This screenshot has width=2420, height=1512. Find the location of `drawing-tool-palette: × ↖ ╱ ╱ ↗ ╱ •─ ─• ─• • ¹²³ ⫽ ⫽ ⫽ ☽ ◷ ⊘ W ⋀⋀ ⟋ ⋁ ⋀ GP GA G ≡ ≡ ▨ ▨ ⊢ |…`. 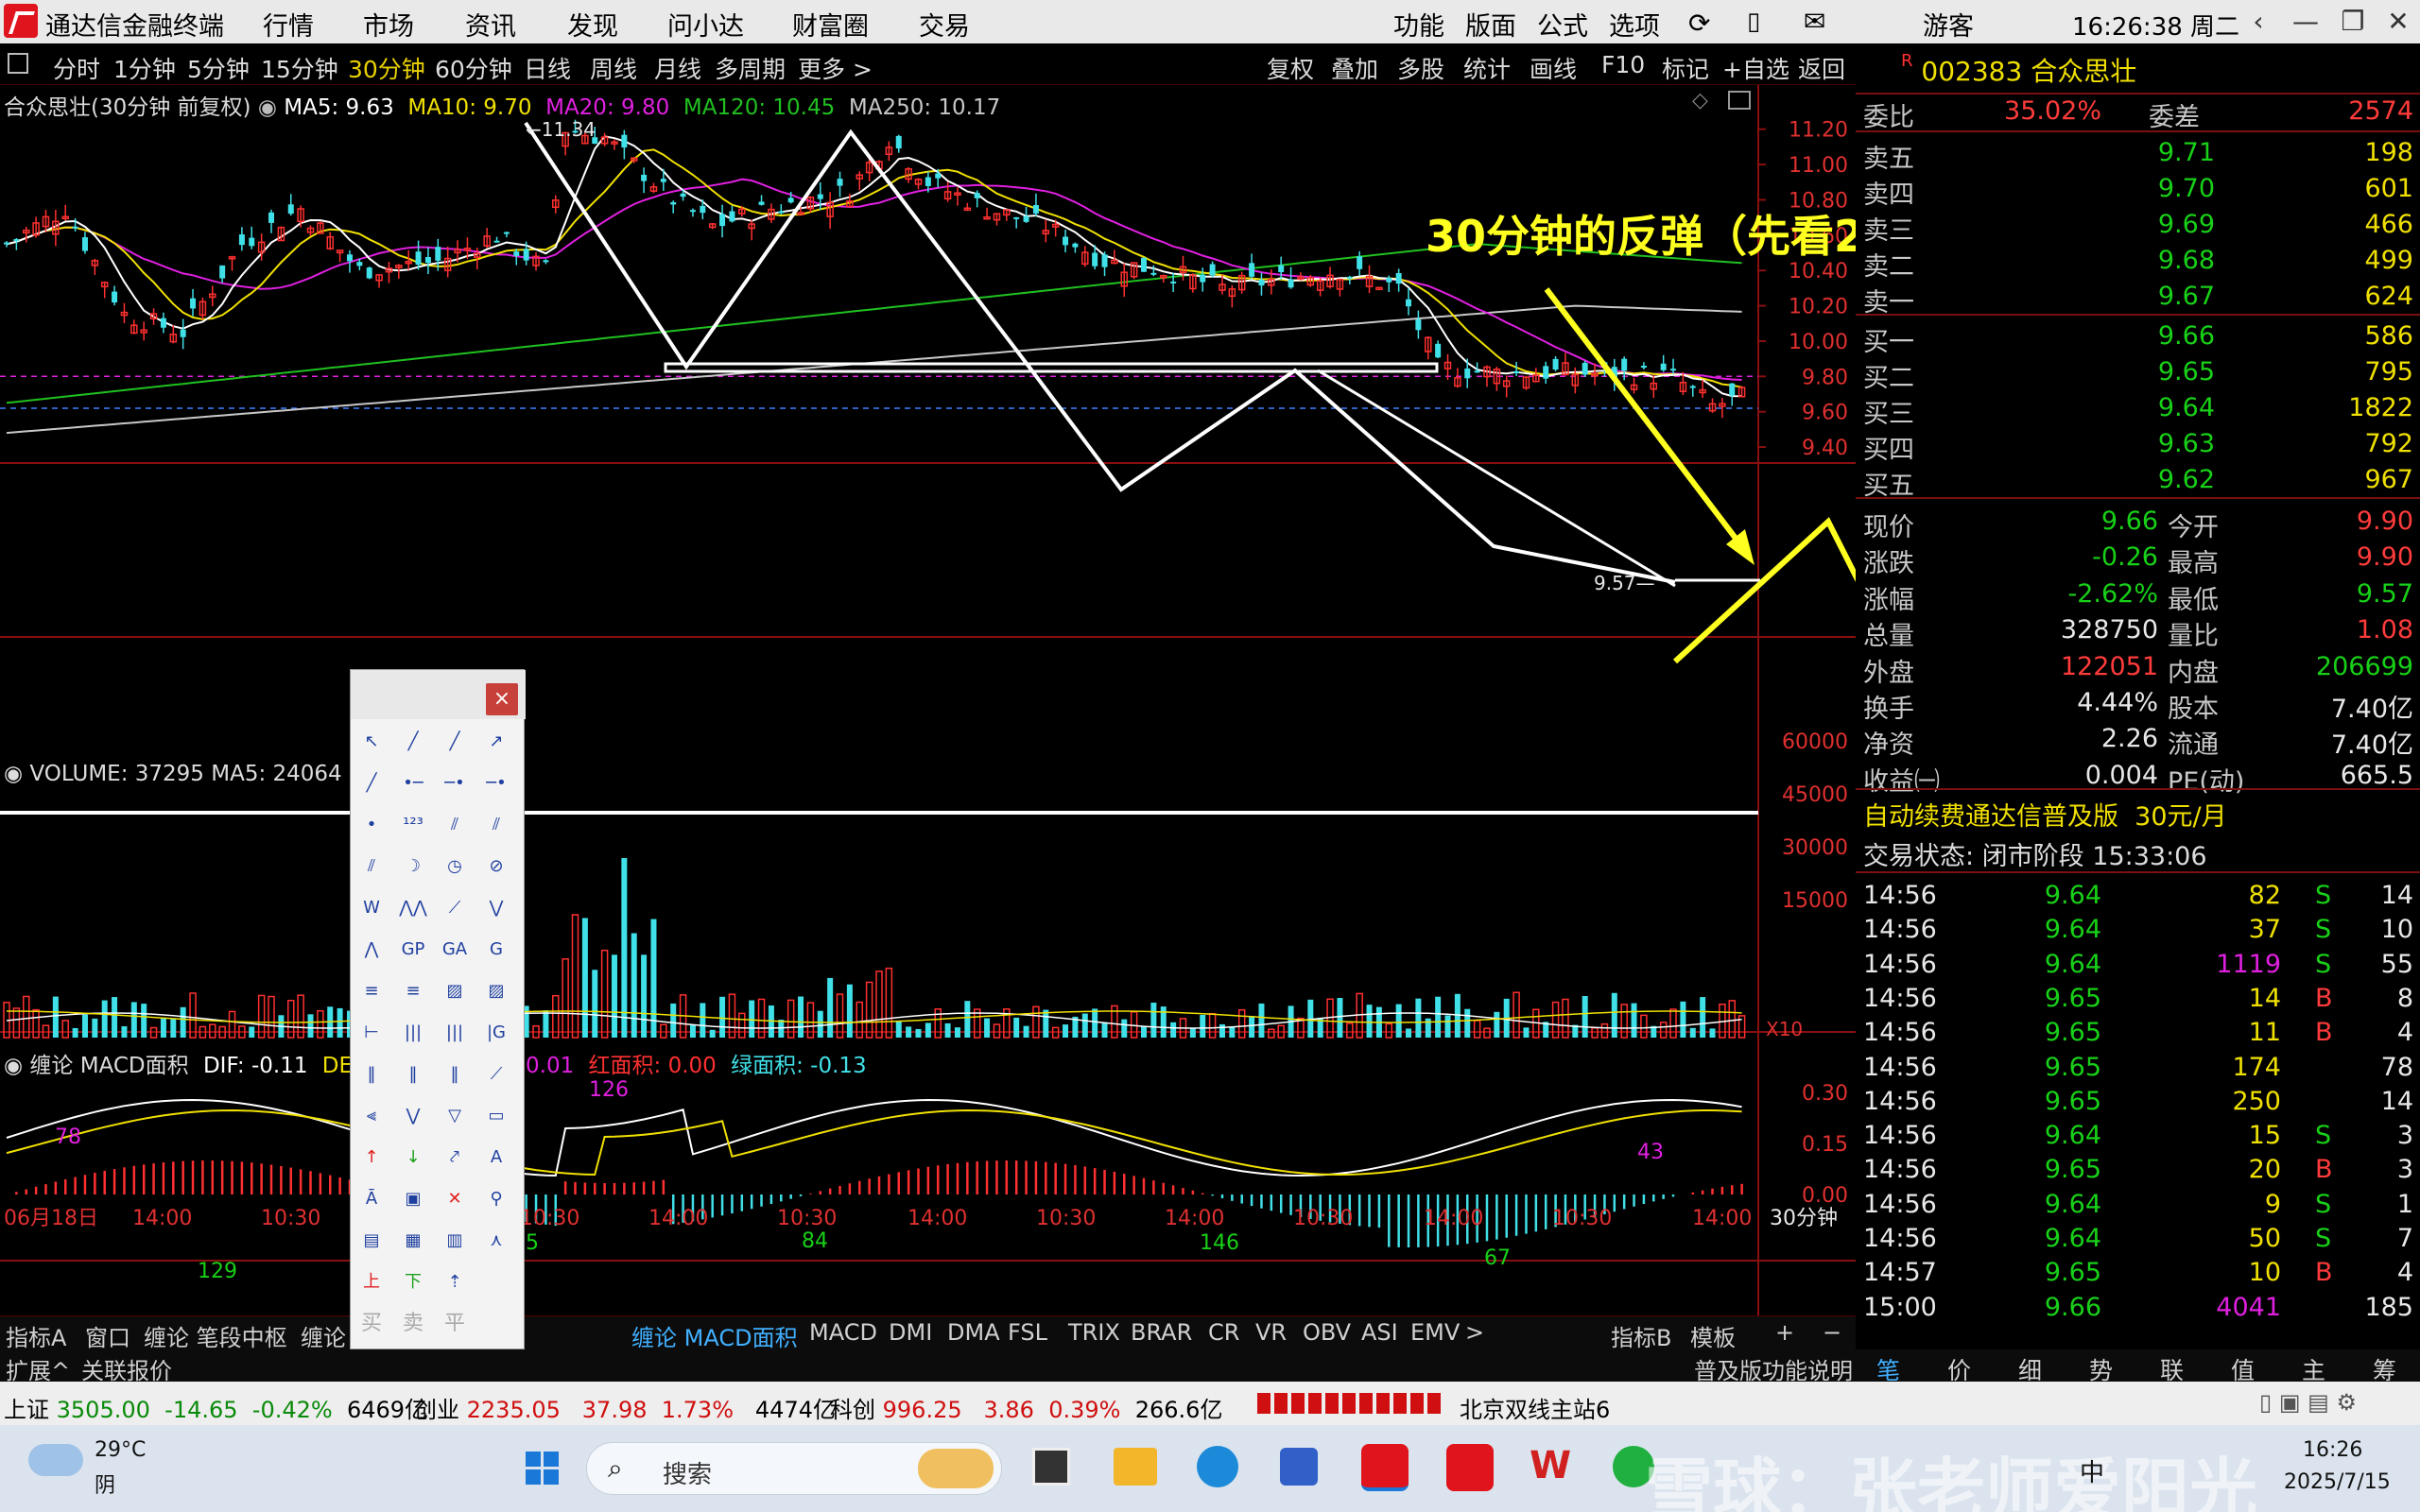

drawing-tool-palette: × ↖ ╱ ╱ ↗ ╱ •─ ─• ─• • ¹²³ ⫽ ⫽ ⫽ ☽ ◷ ⊘ W ⋀⋀ ⟋ ⋁ ⋀ GP GA G ≡ ≡ ▨ ▨ ⊢ |… is located at coordinates (438, 1009).